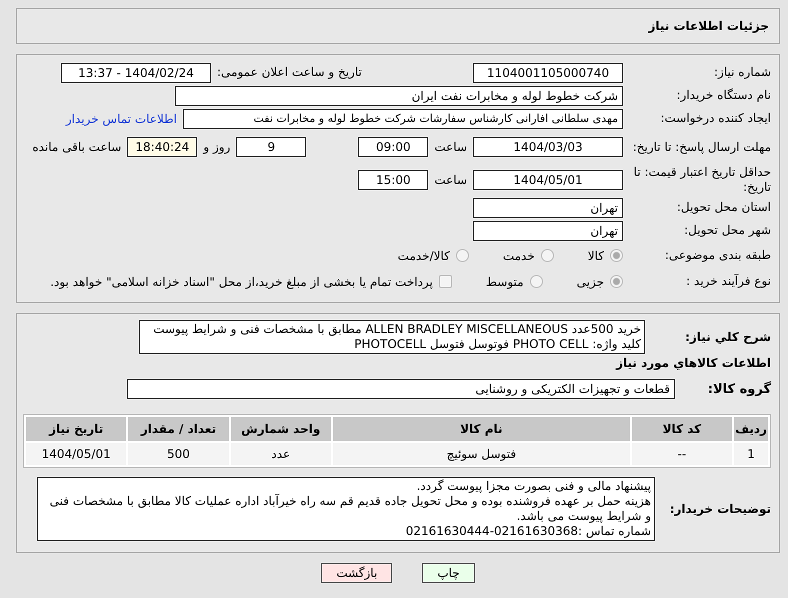  I want to click on field-label: نوع فرآیند خرید :, so click(728, 281).